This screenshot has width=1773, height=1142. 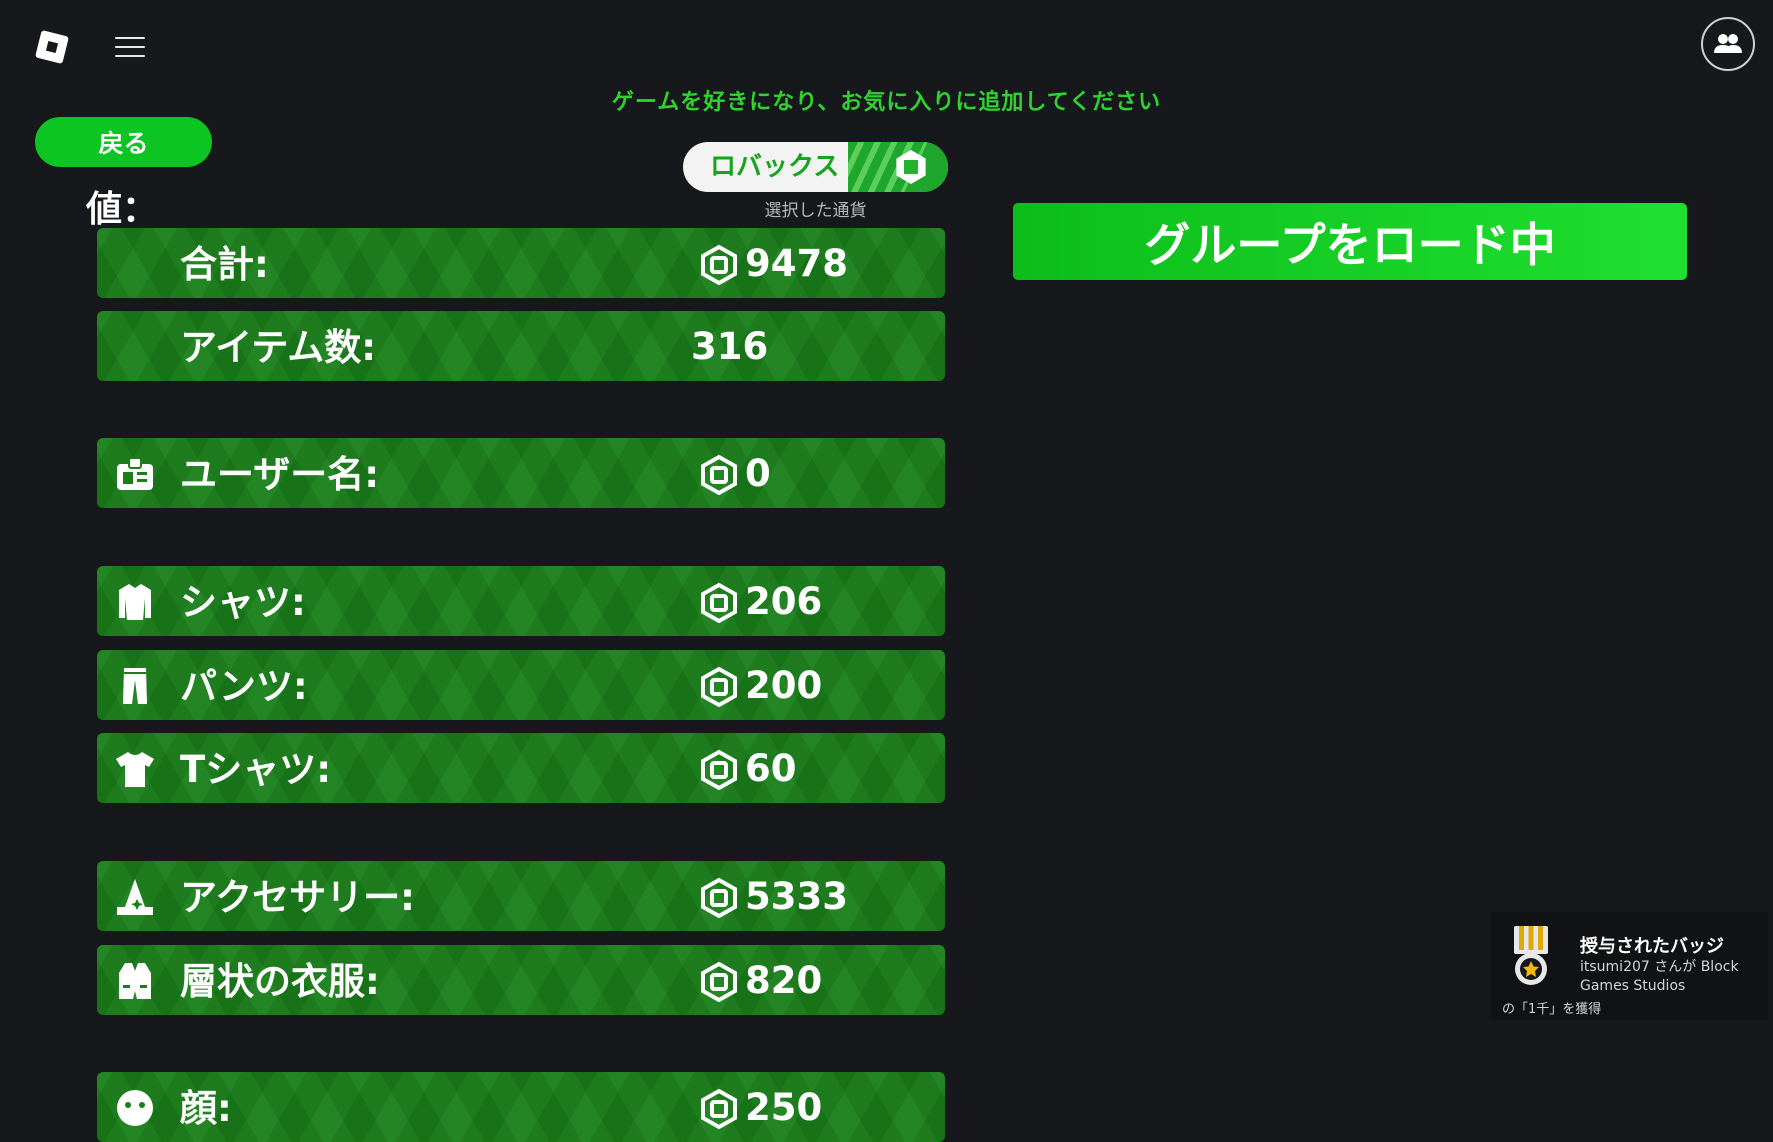 What do you see at coordinates (796, 263) in the screenshot?
I see `stat-value: 9478` at bounding box center [796, 263].